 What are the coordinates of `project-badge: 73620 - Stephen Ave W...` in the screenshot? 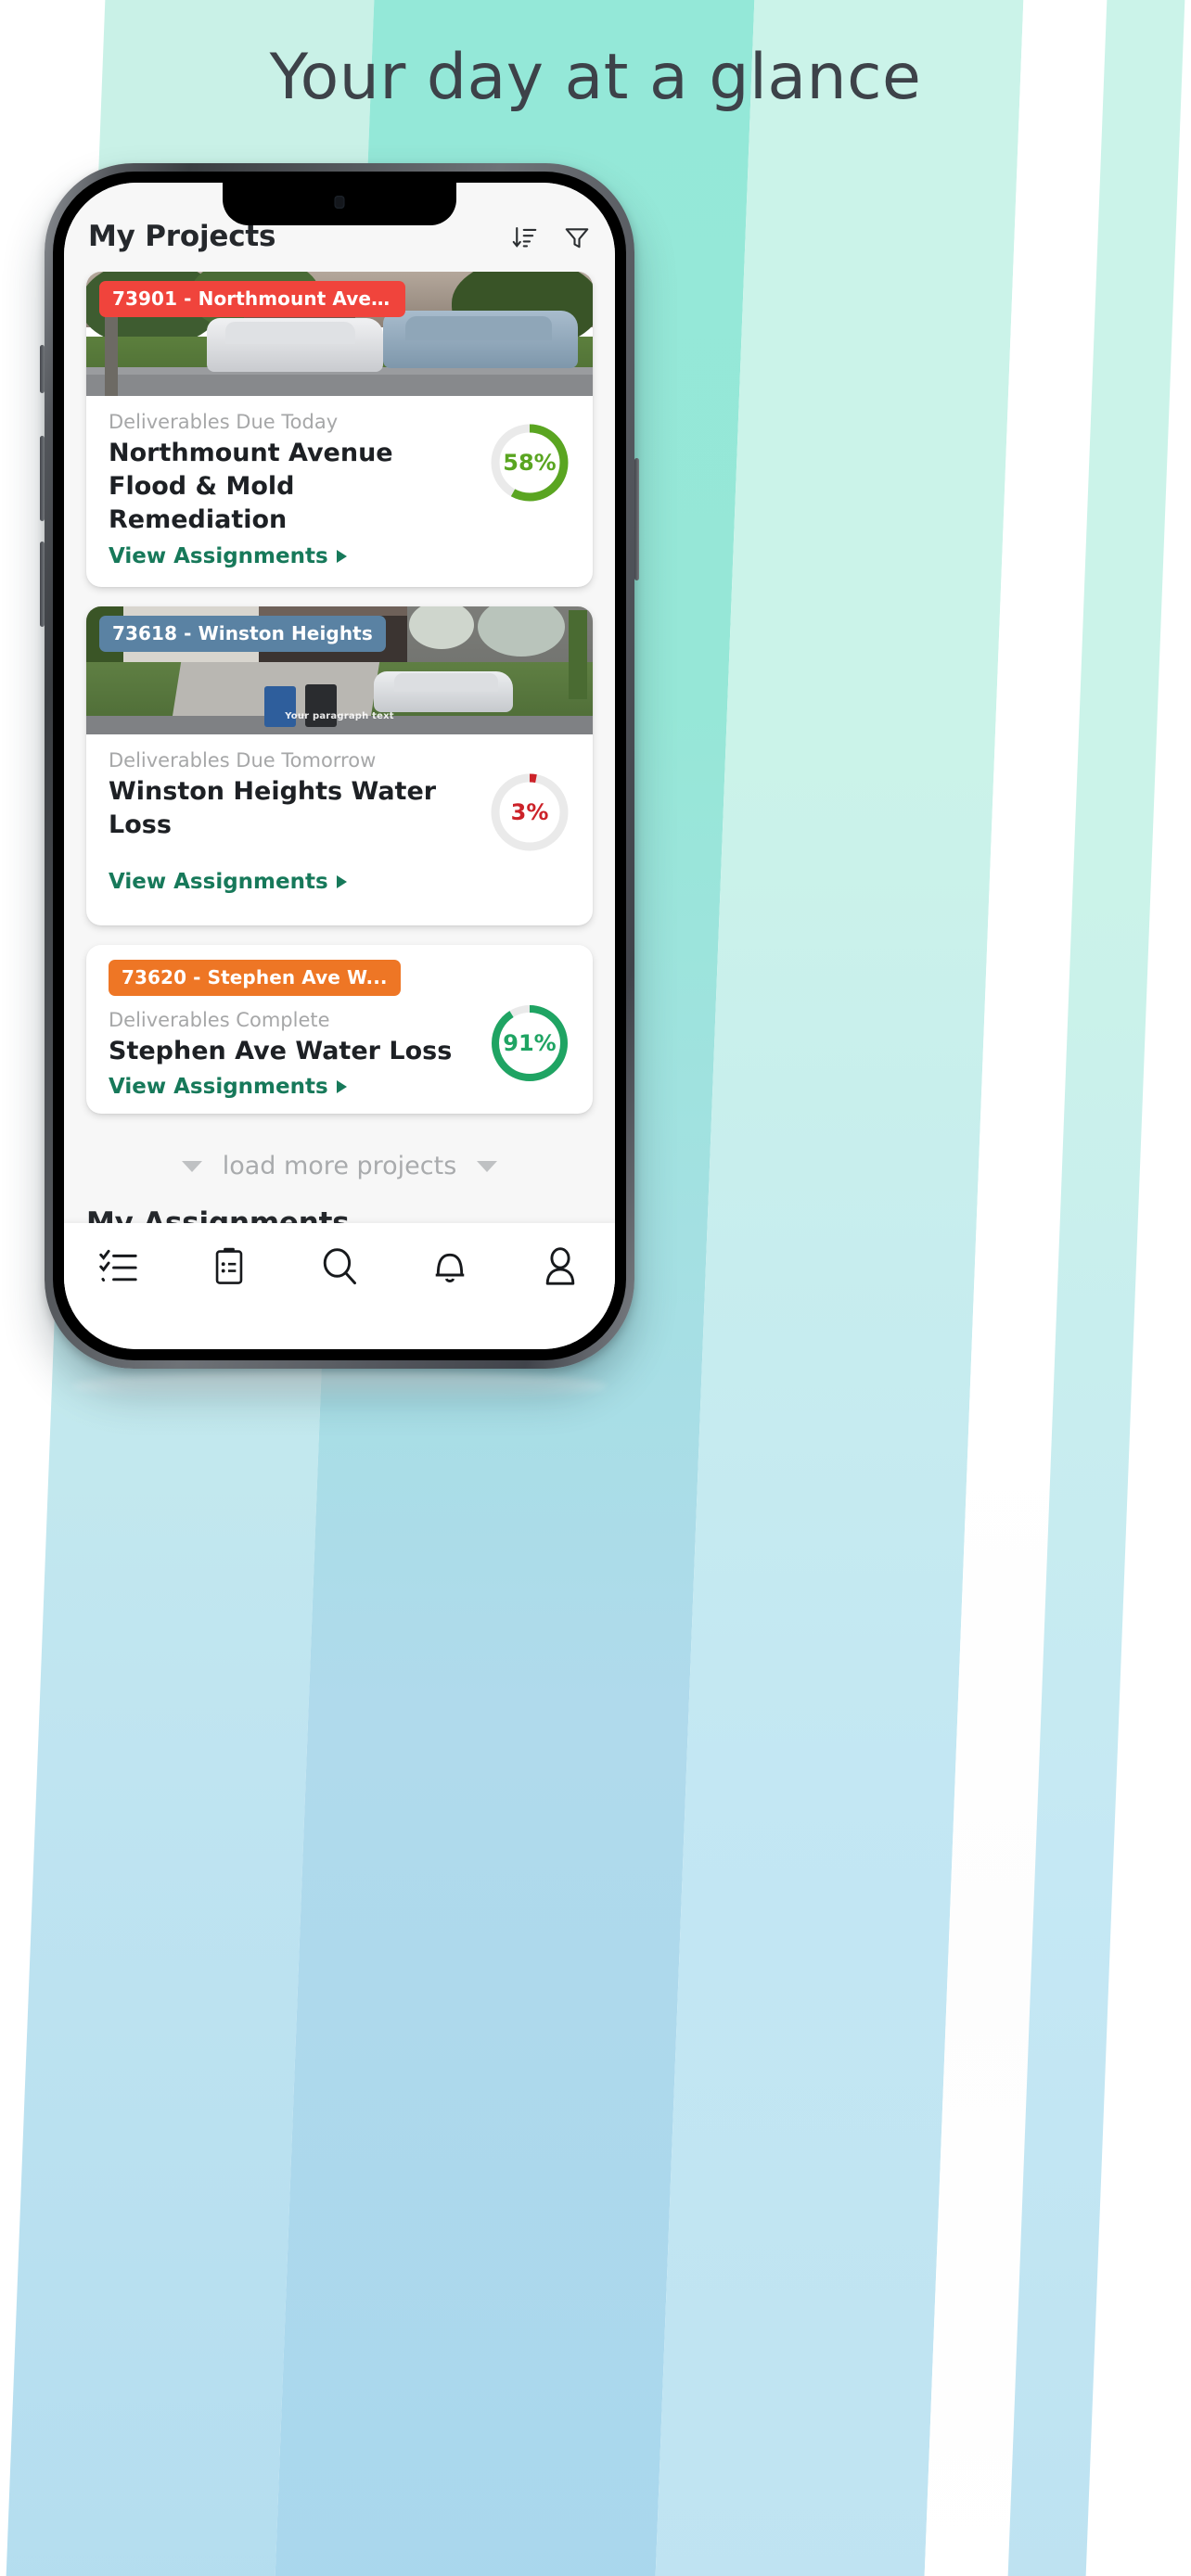 It's located at (255, 977).